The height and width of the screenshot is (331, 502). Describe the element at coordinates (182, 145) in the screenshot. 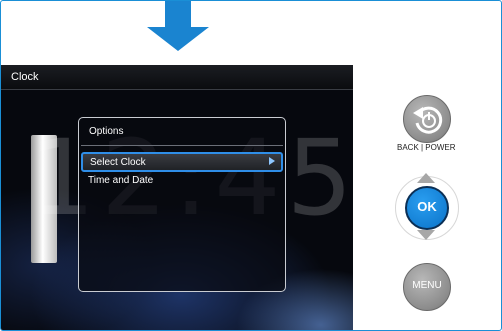

I see `dialog-divider` at that location.